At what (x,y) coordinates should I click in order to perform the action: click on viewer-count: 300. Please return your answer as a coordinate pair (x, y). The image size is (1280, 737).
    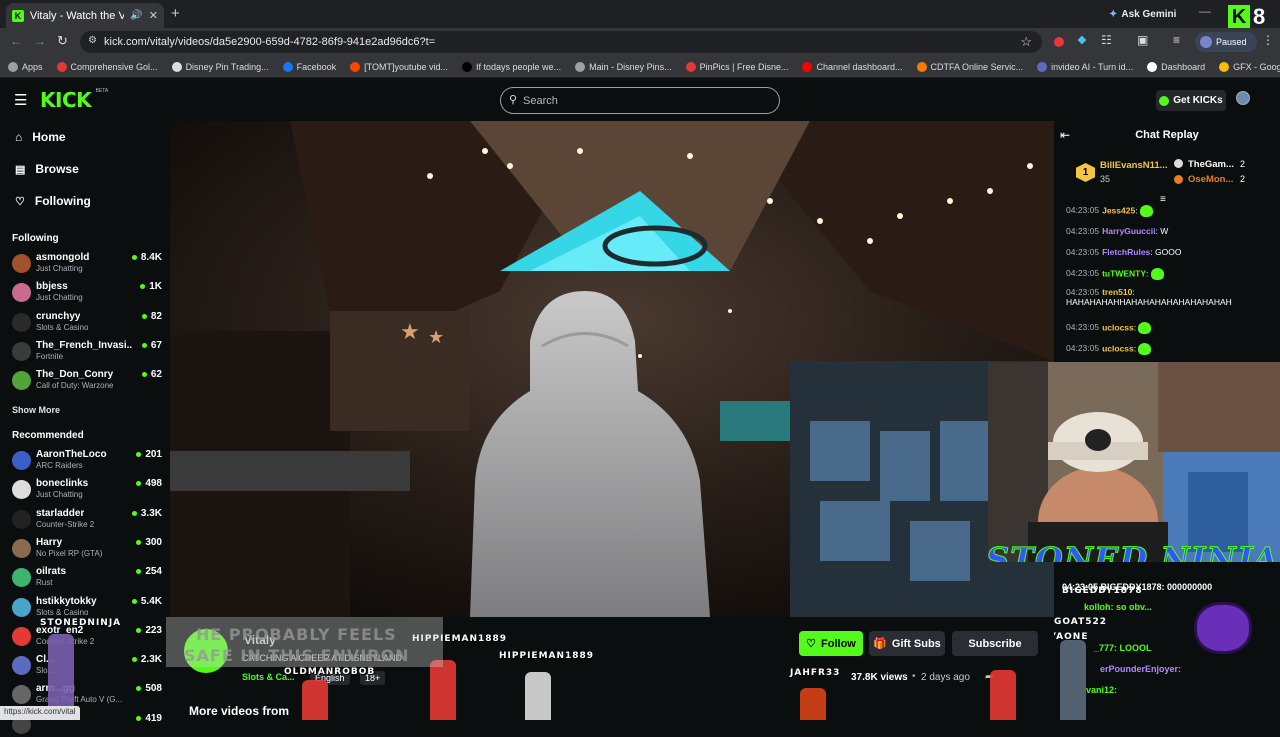
    Looking at the image, I should click on (149, 542).